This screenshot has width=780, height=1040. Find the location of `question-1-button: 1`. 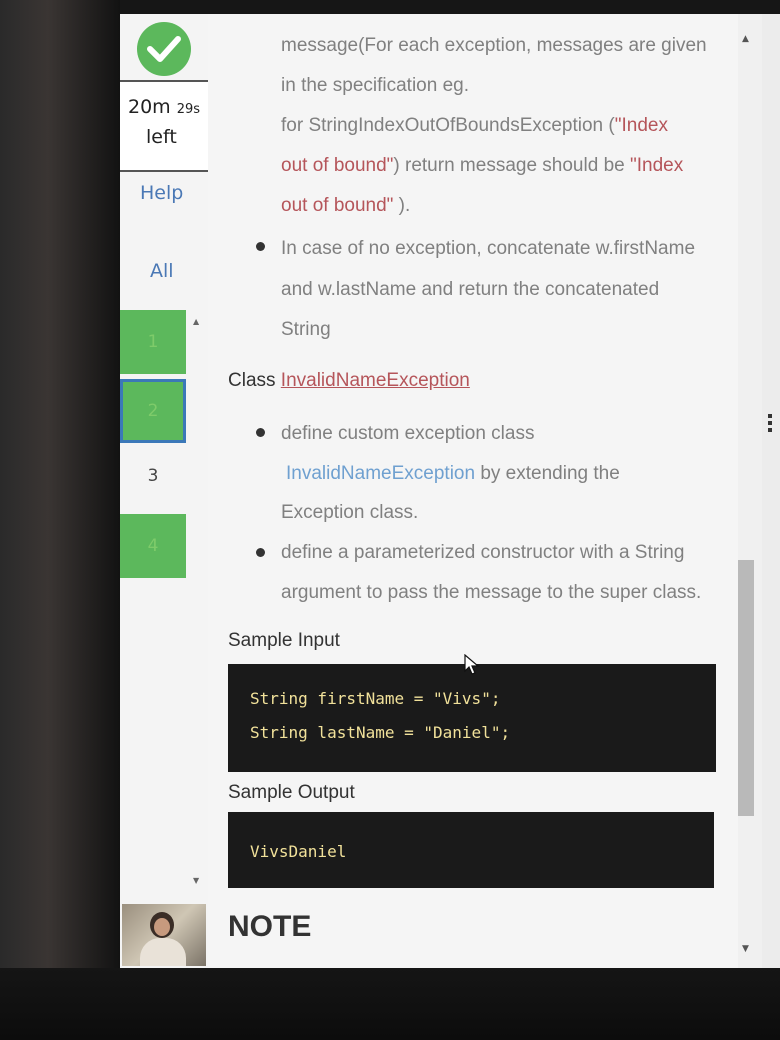

question-1-button: 1 is located at coordinates (153, 342).